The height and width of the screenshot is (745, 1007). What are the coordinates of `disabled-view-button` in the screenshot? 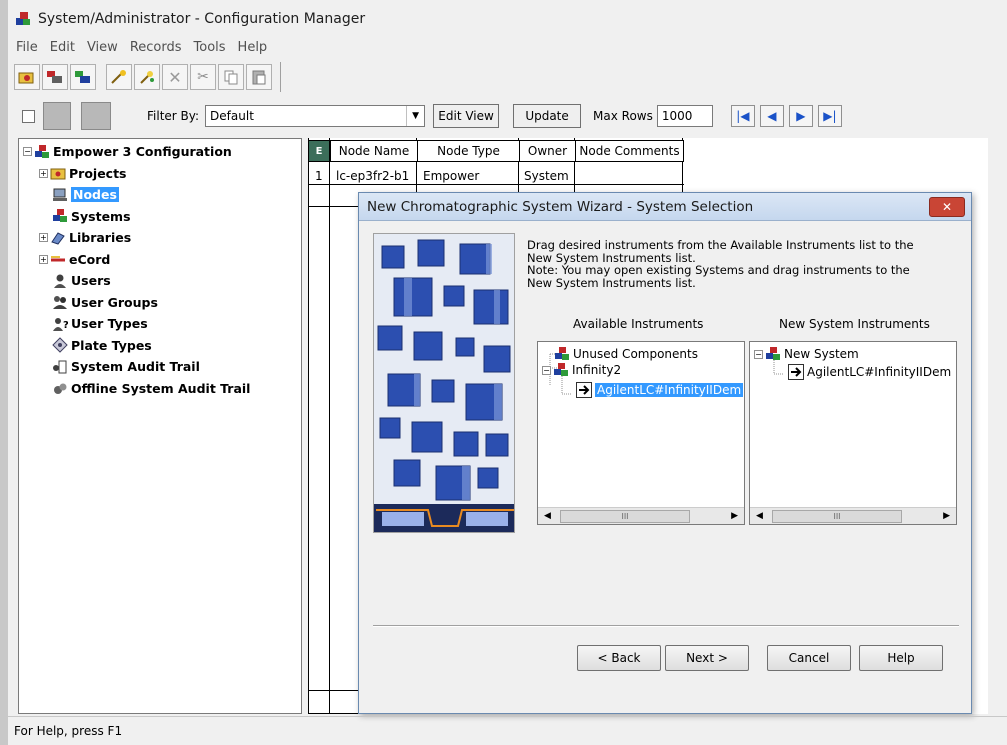 It's located at (57, 116).